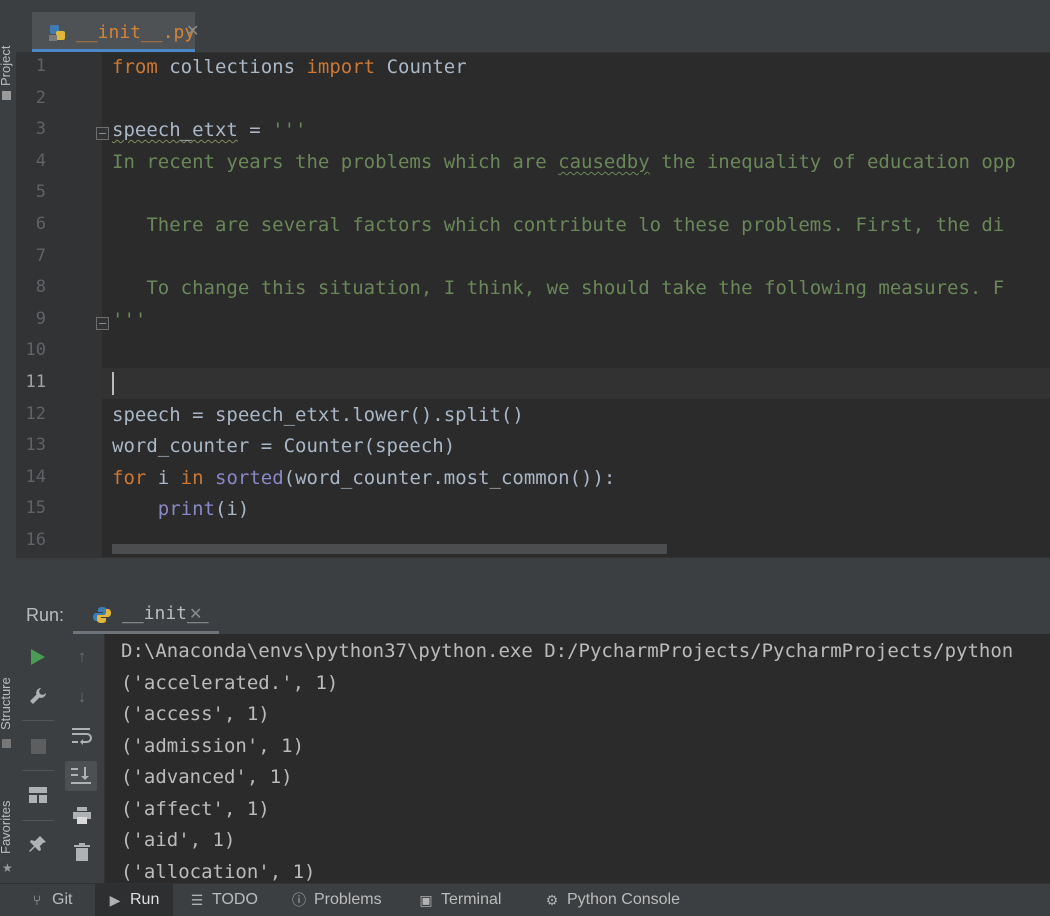  What do you see at coordinates (38, 758) in the screenshot?
I see `run-toolbar-primary` at bounding box center [38, 758].